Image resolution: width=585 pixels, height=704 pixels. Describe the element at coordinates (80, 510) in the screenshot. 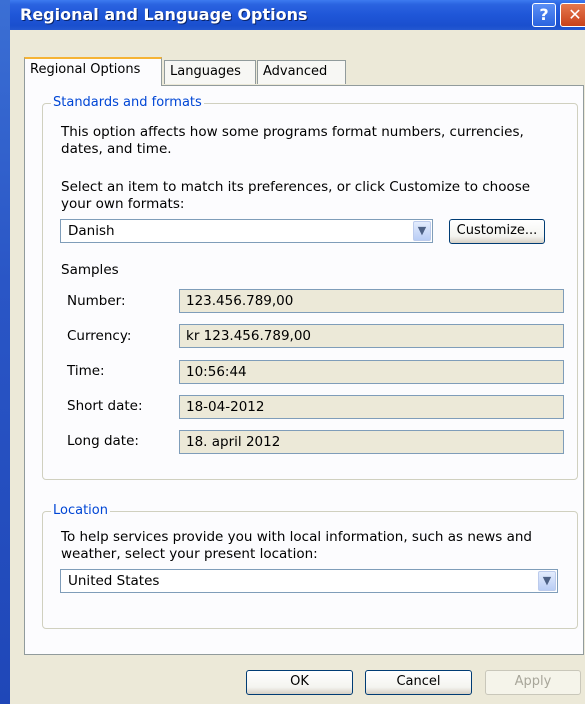

I see `location-legend: Location` at that location.